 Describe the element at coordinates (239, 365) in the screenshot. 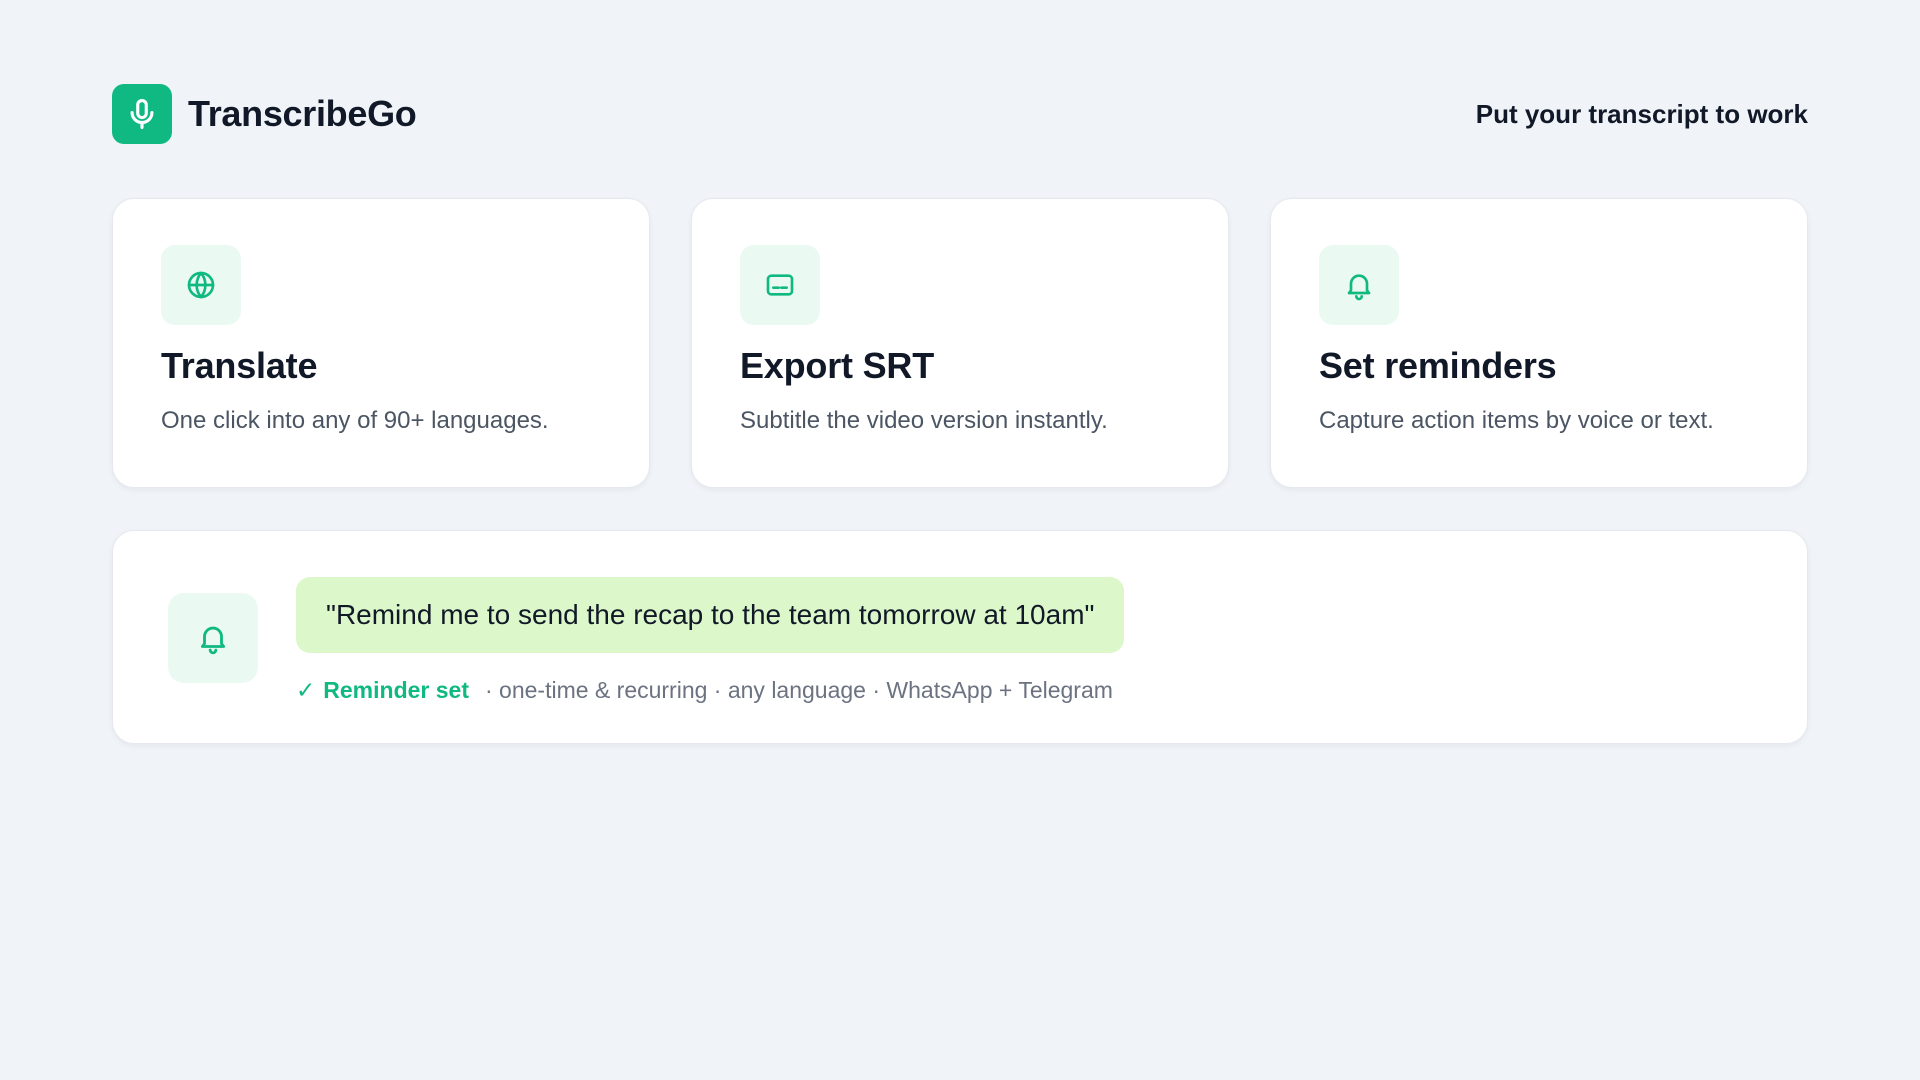

I see `card-title: Translate` at that location.